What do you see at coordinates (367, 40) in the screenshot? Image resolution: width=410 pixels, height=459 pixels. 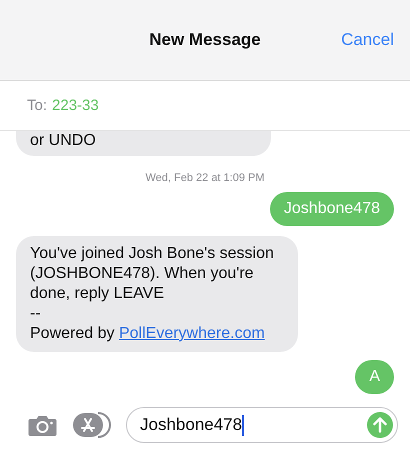 I see `cancel-link: Cancel` at bounding box center [367, 40].